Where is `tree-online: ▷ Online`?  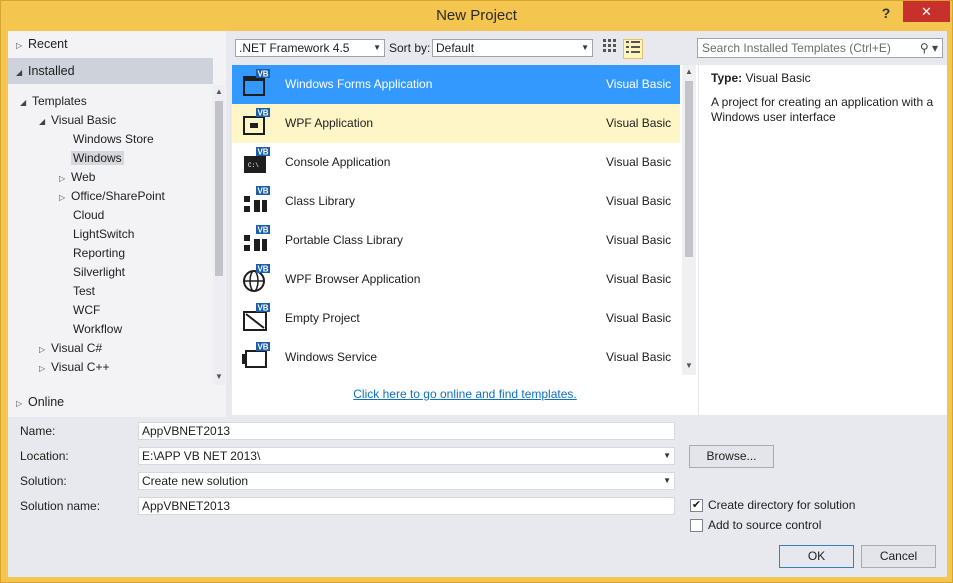 tree-online: ▷ Online is located at coordinates (117, 402).